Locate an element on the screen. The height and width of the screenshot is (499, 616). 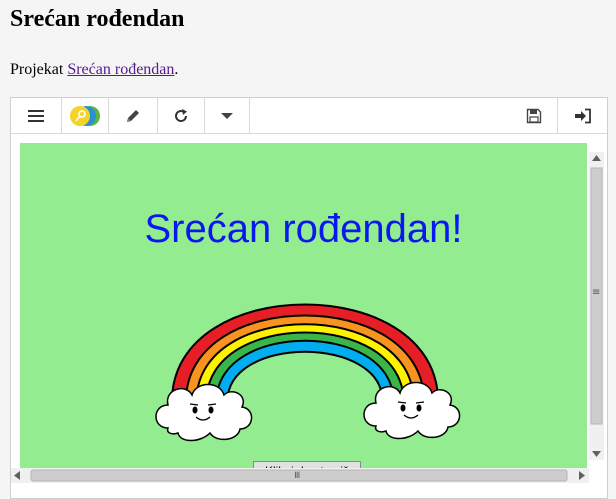
vertical-grip: ≡ is located at coordinates (596, 292).